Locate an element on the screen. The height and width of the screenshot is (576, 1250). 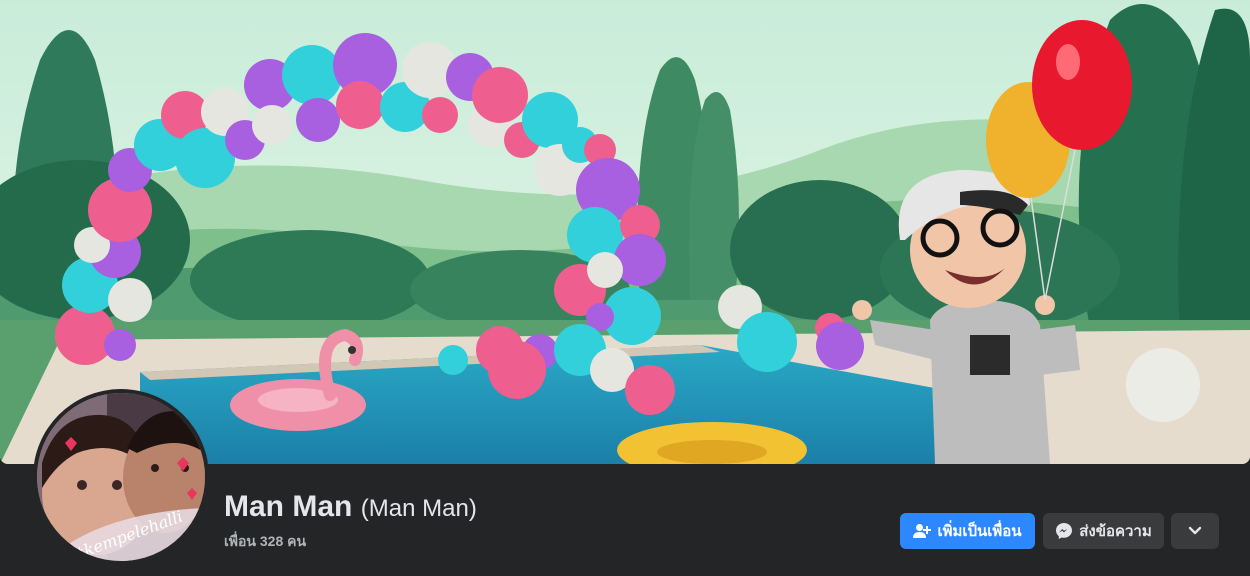
messenger-icon is located at coordinates (1064, 531).